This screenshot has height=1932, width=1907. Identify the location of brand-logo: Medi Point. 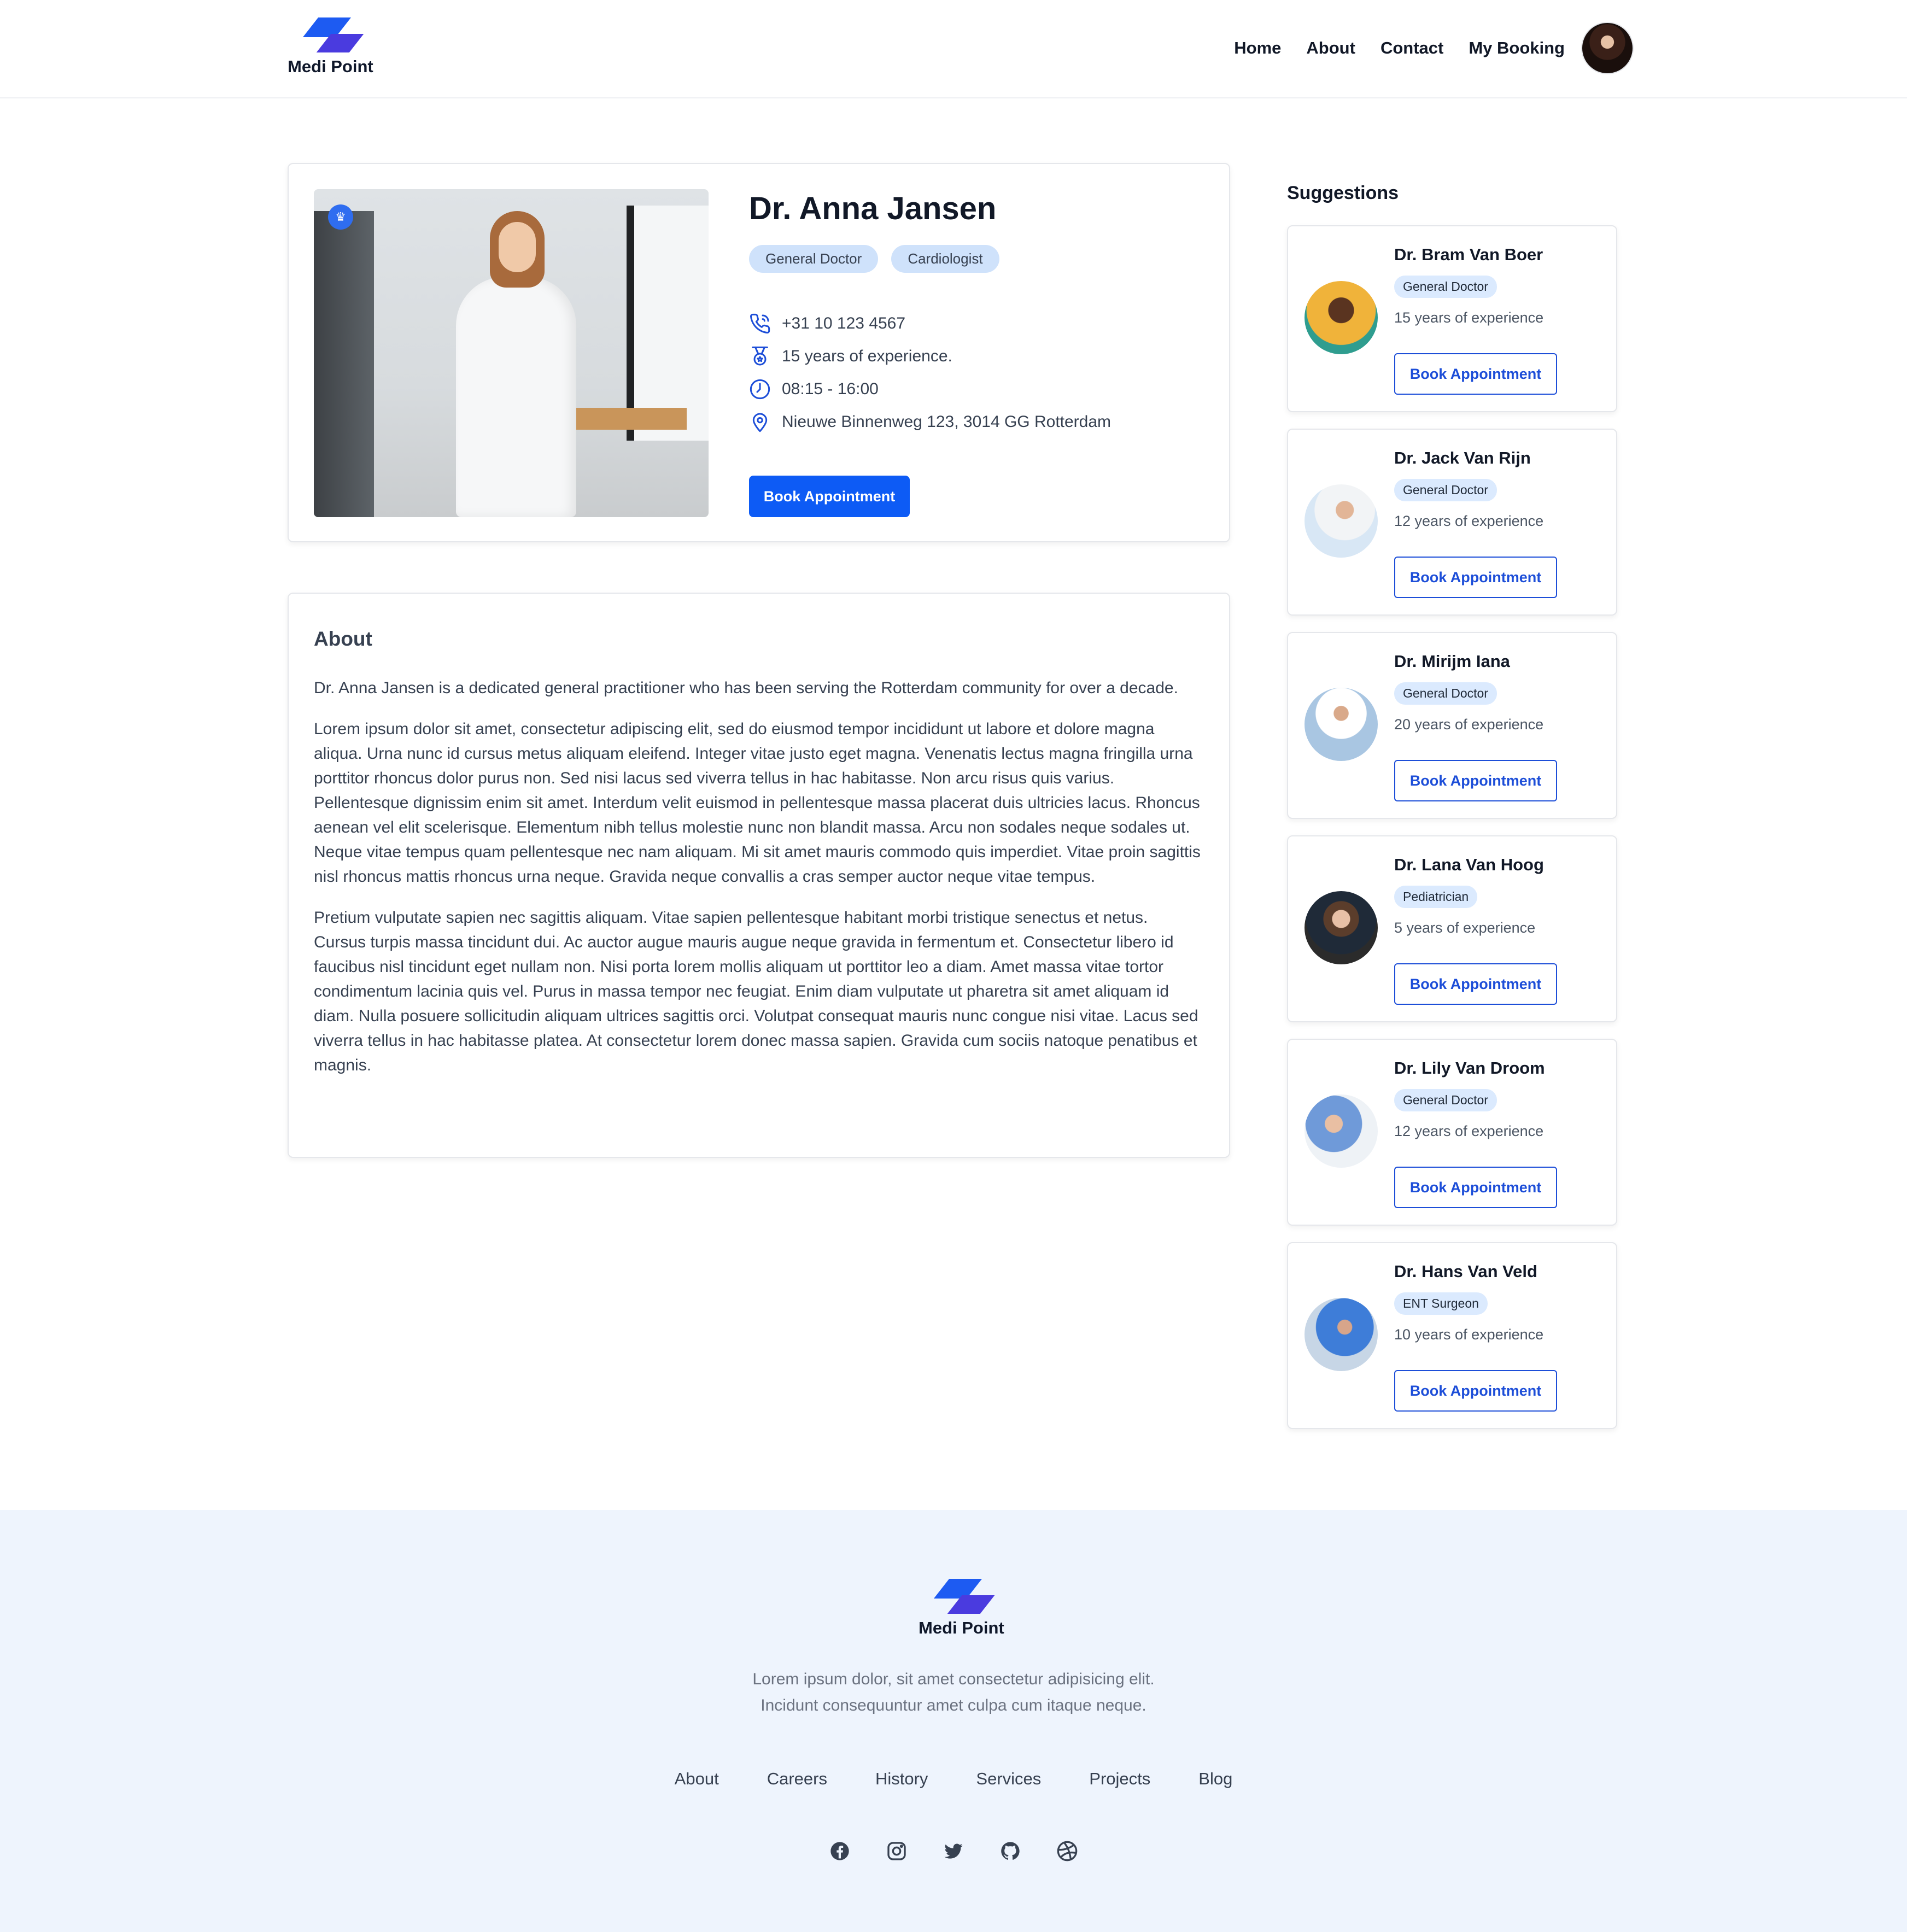
(330, 47).